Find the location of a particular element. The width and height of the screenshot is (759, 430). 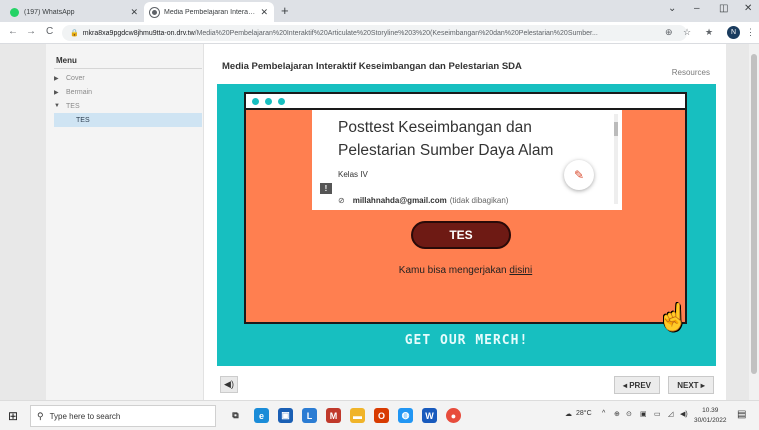

tab-search-icon: ⌄ is located at coordinates (672, 8).